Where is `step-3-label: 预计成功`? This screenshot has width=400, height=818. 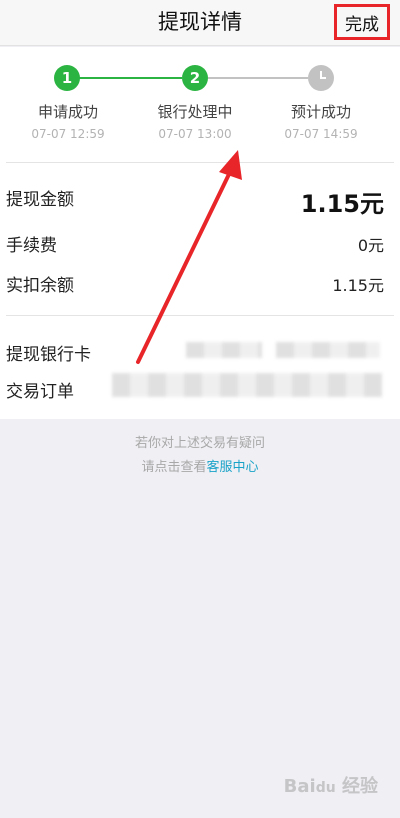 step-3-label: 预计成功 is located at coordinates (320, 112).